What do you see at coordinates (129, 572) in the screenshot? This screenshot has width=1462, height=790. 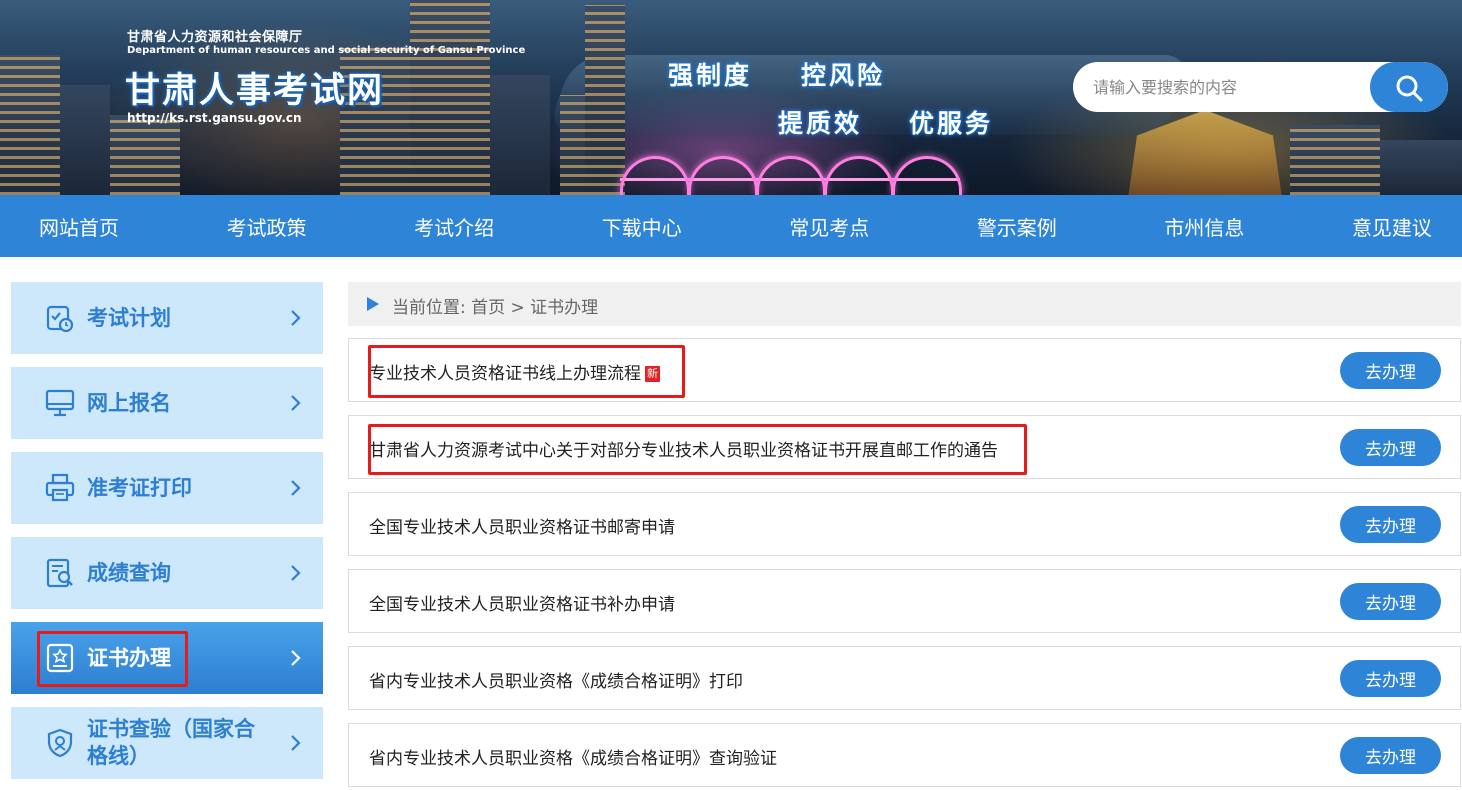 I see `sidebar-item-label: 成绩查询` at bounding box center [129, 572].